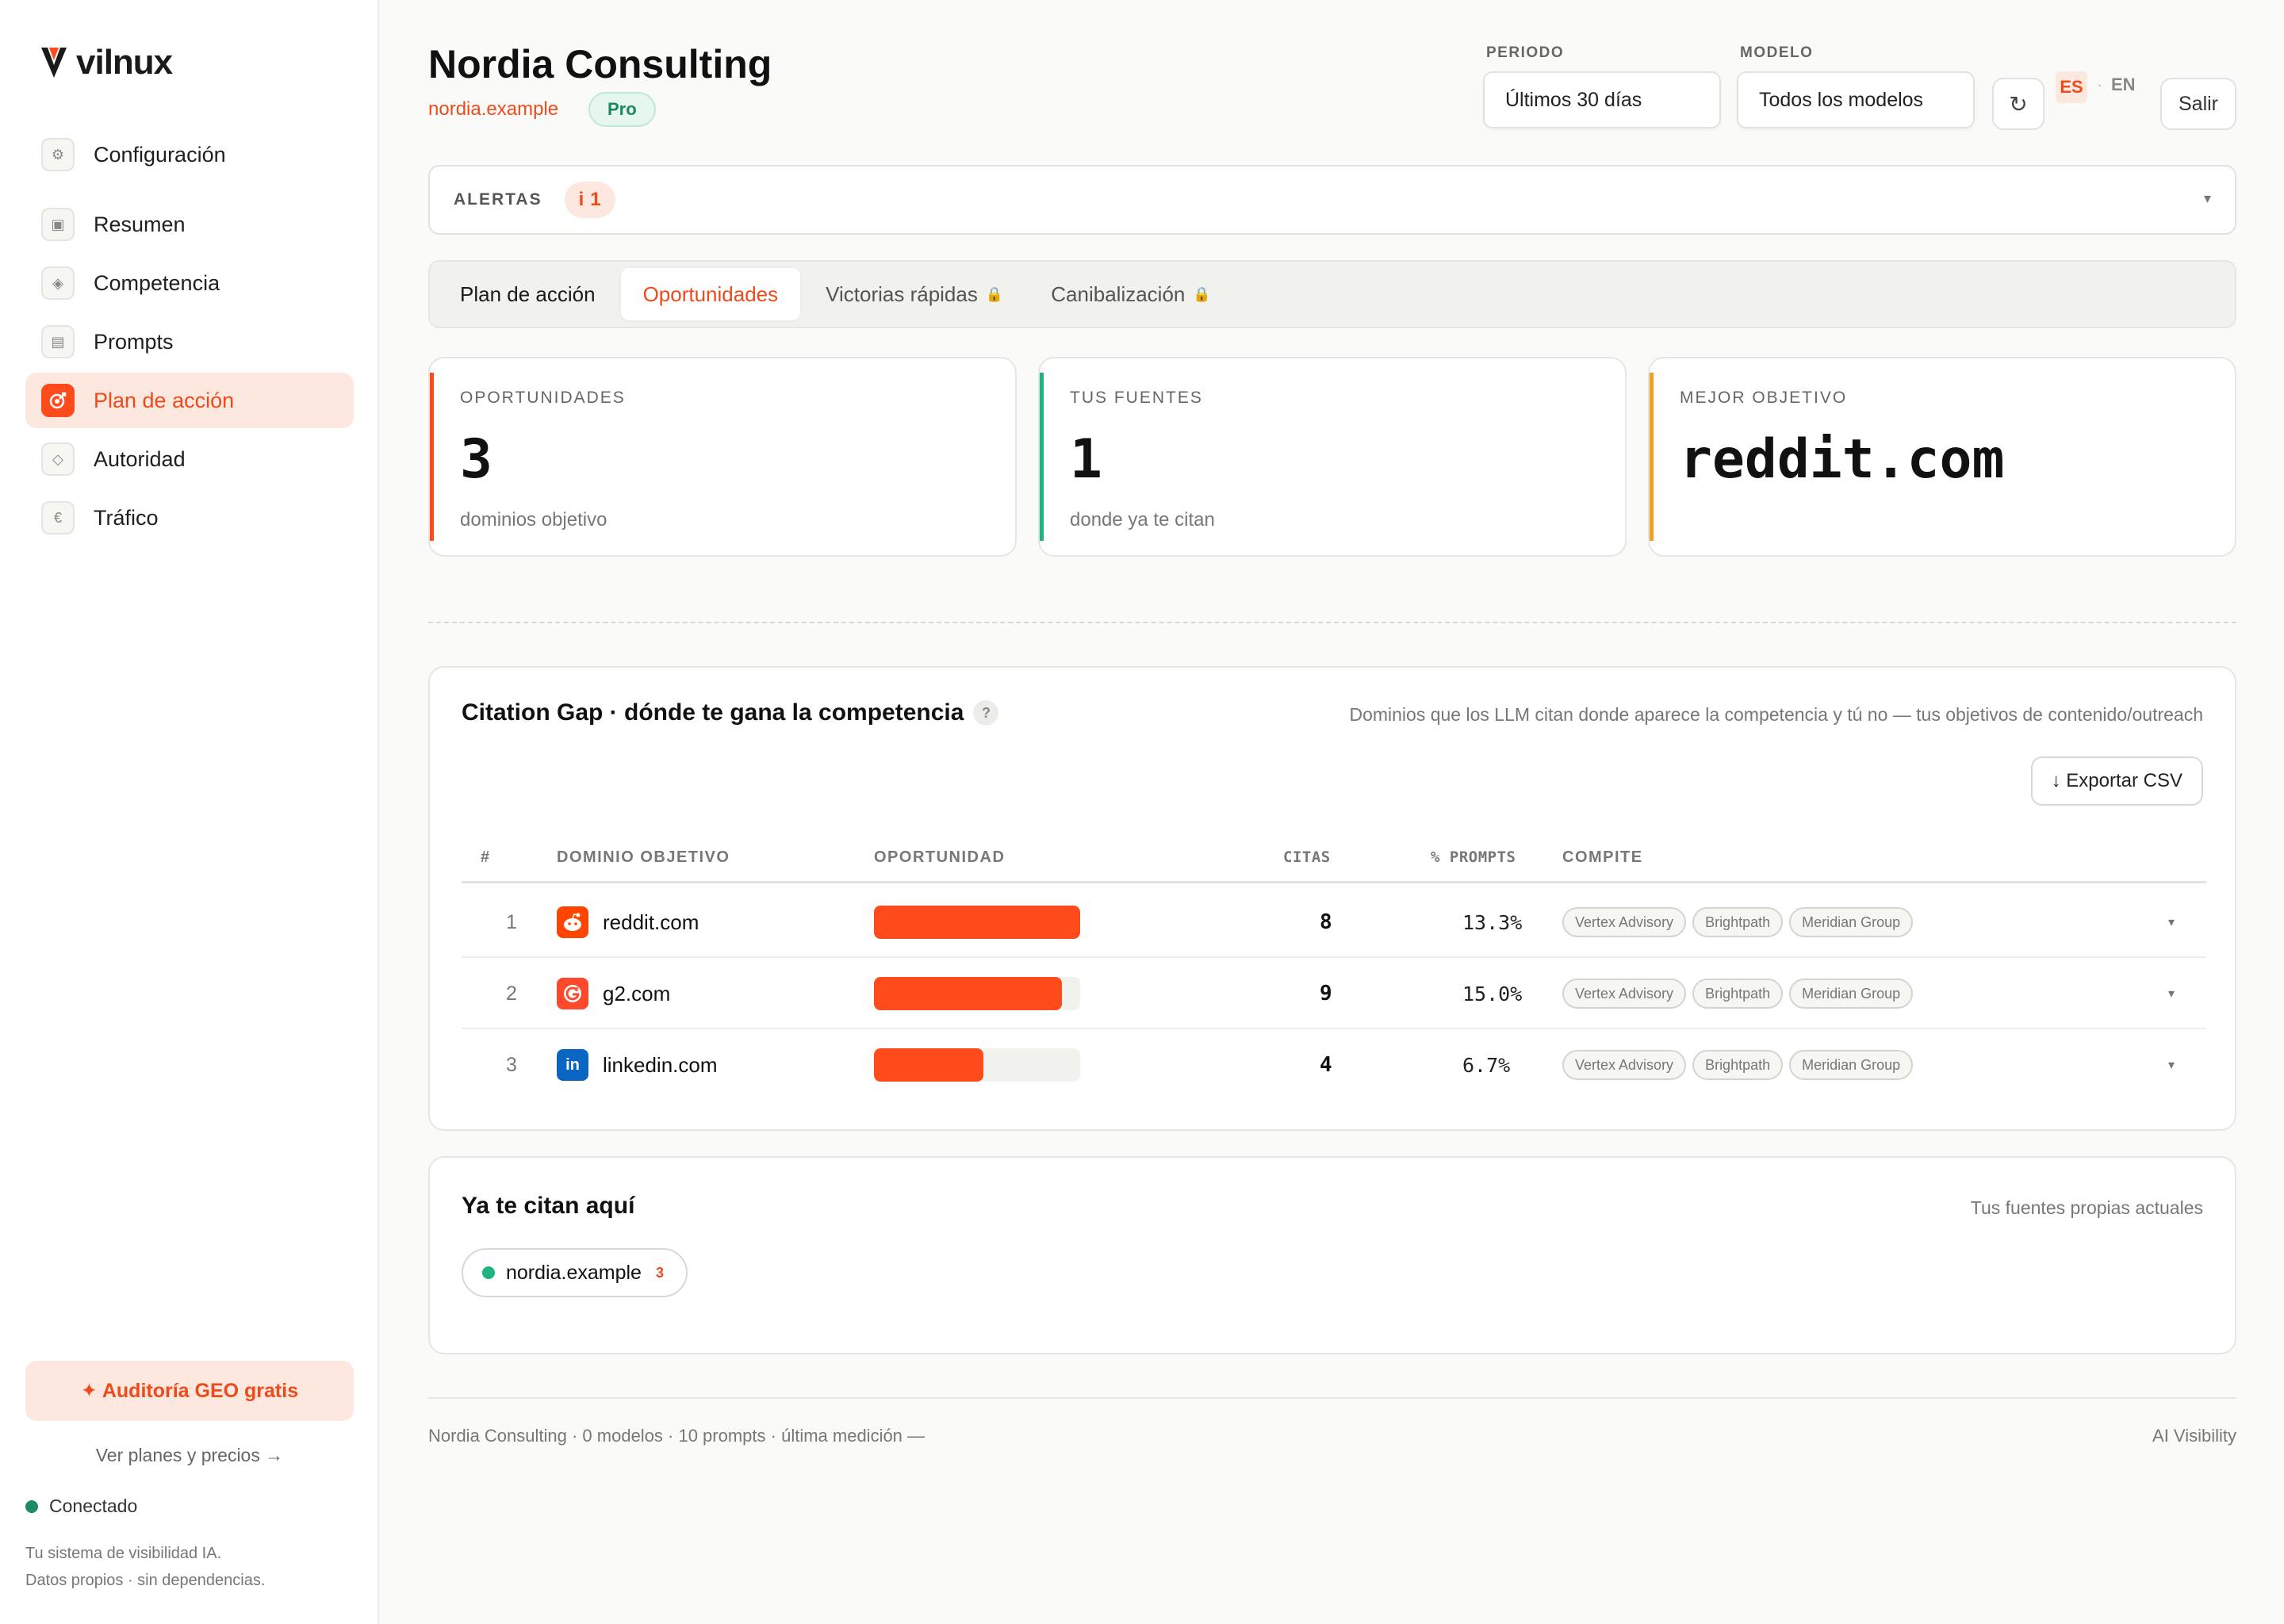  Describe the element at coordinates (58, 459) in the screenshot. I see `diamond-outline-icon: ◇` at that location.